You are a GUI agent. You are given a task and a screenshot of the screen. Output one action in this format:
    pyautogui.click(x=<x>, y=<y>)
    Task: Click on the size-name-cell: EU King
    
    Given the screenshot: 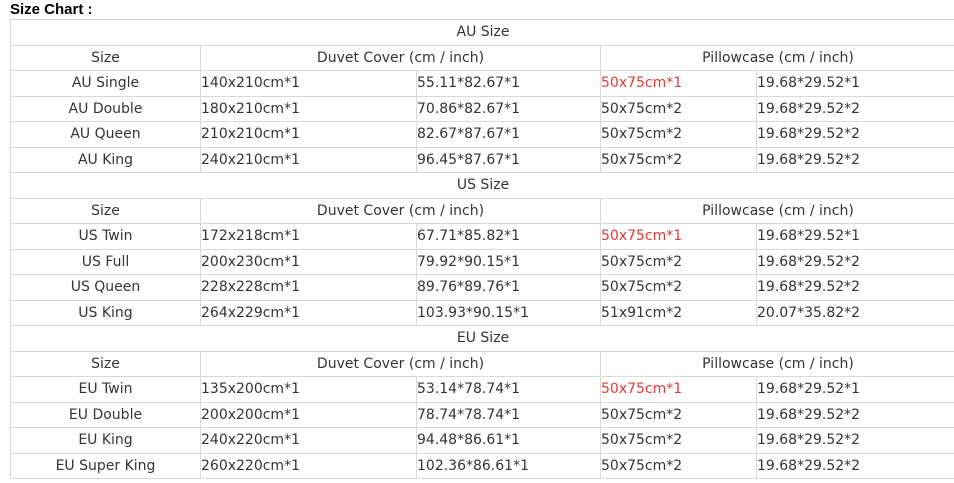 What is the action you would take?
    pyautogui.click(x=105, y=440)
    